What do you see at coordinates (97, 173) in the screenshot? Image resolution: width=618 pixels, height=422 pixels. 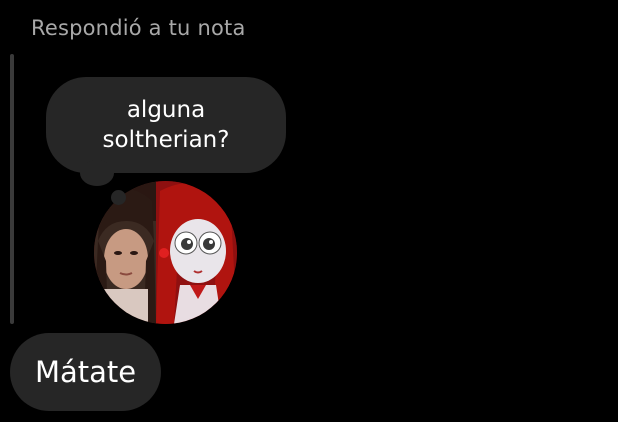 I see `note-thought-dot-large` at bounding box center [97, 173].